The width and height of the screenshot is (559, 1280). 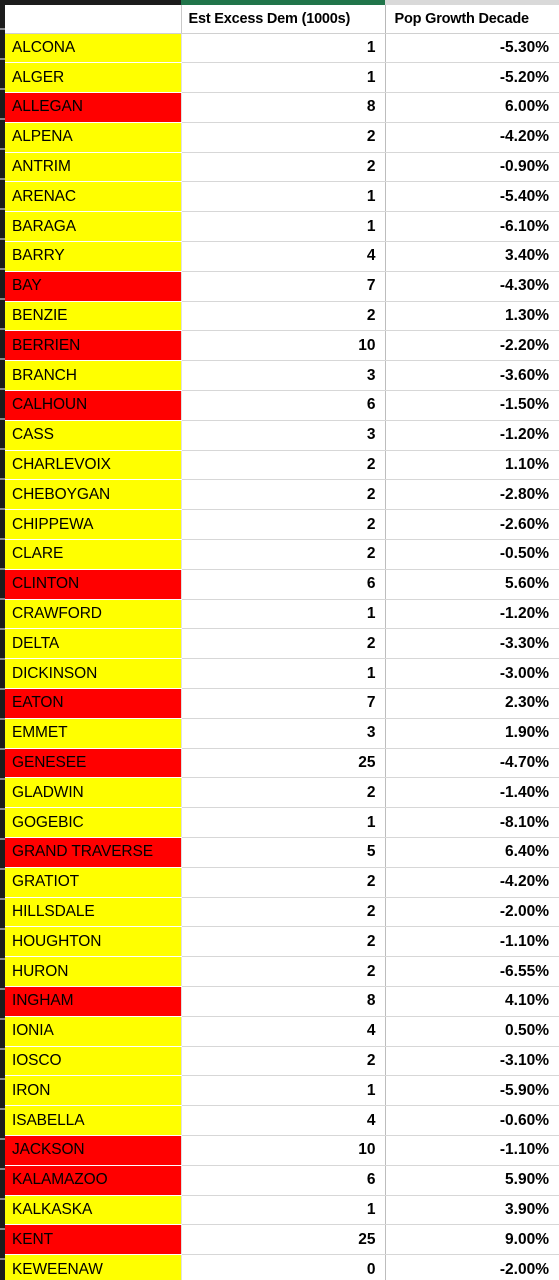 What do you see at coordinates (93, 763) in the screenshot?
I see `cell-county-name: GENESEE` at bounding box center [93, 763].